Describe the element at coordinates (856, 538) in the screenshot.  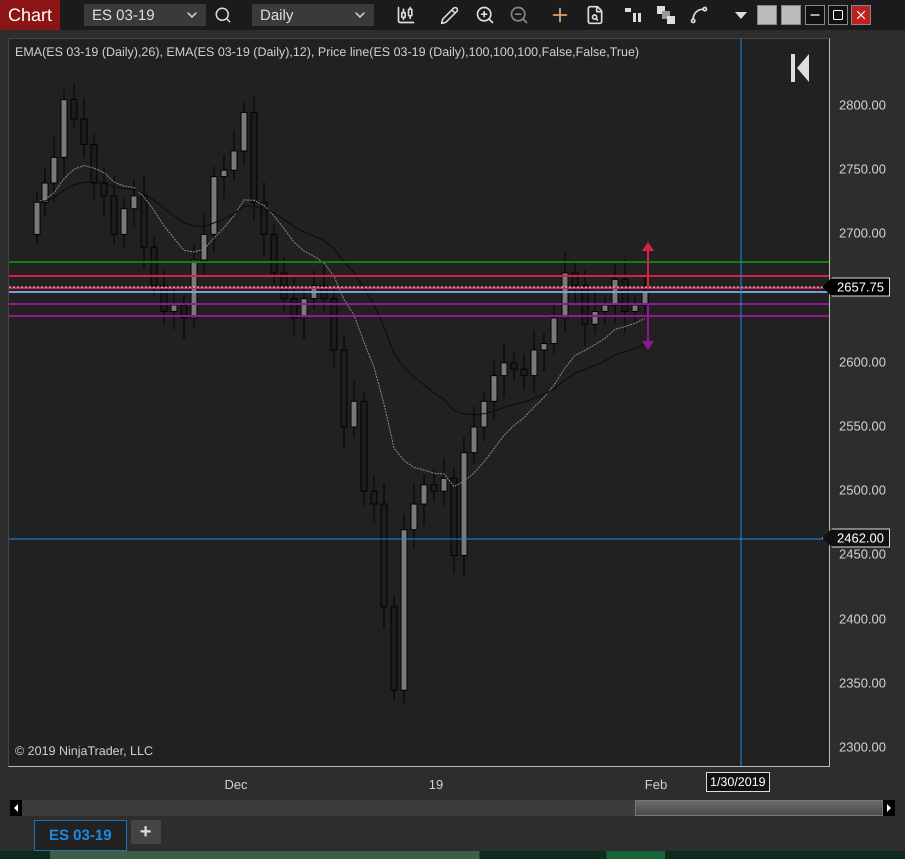
I see `crosshair-price-marker: 2462.00` at that location.